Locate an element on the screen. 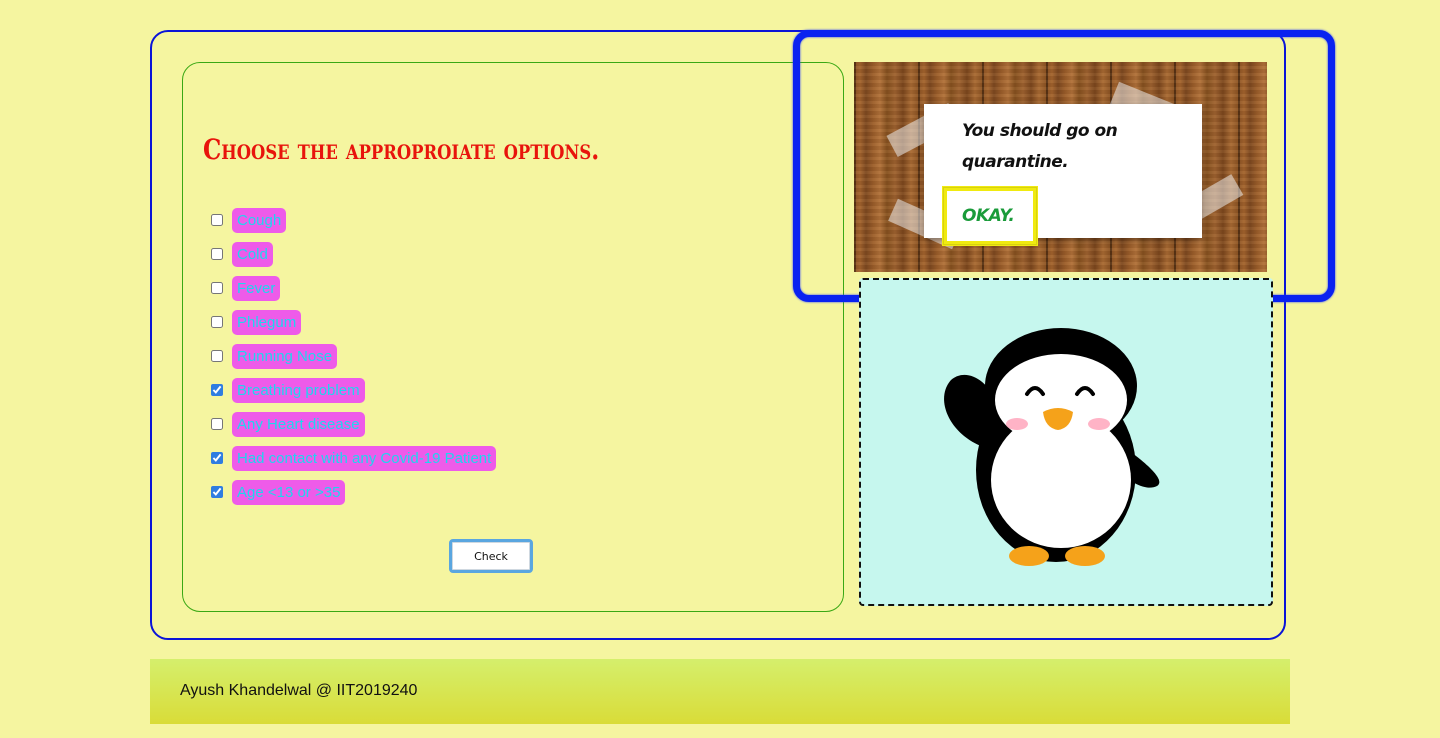 Image resolution: width=1440 pixels, height=738 pixels. penguin-icon is located at coordinates (1052, 447).